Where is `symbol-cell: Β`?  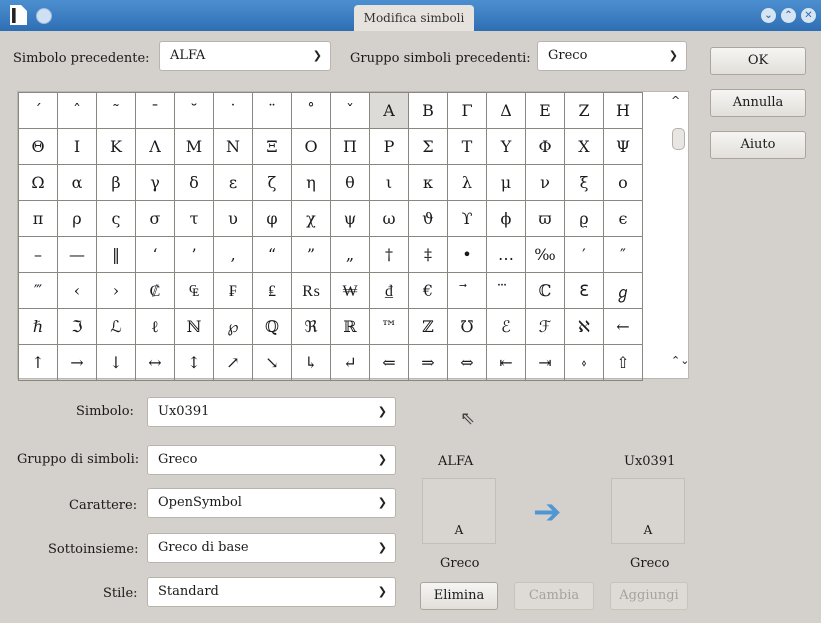
symbol-cell: Β is located at coordinates (428, 110).